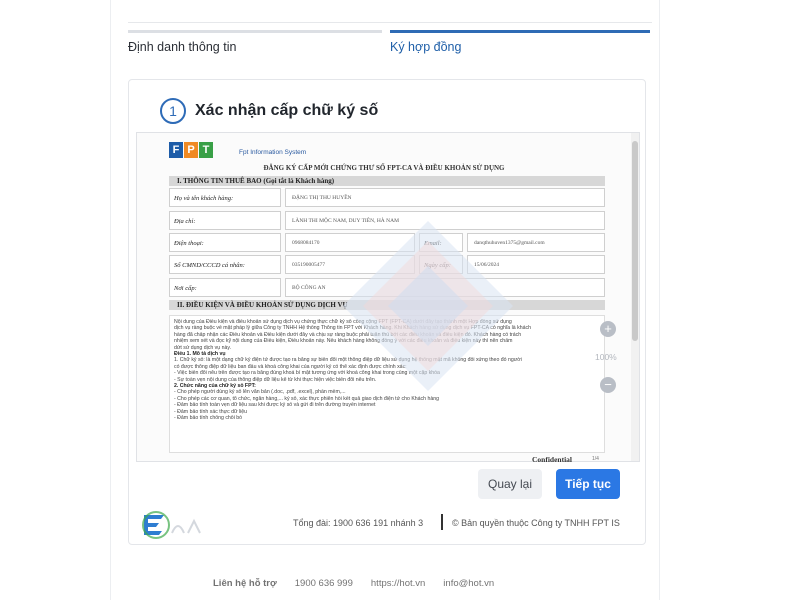 This screenshot has width=800, height=600. I want to click on step-tabs: Định danh thông tin Ký hợp đồng, so click(389, 45).